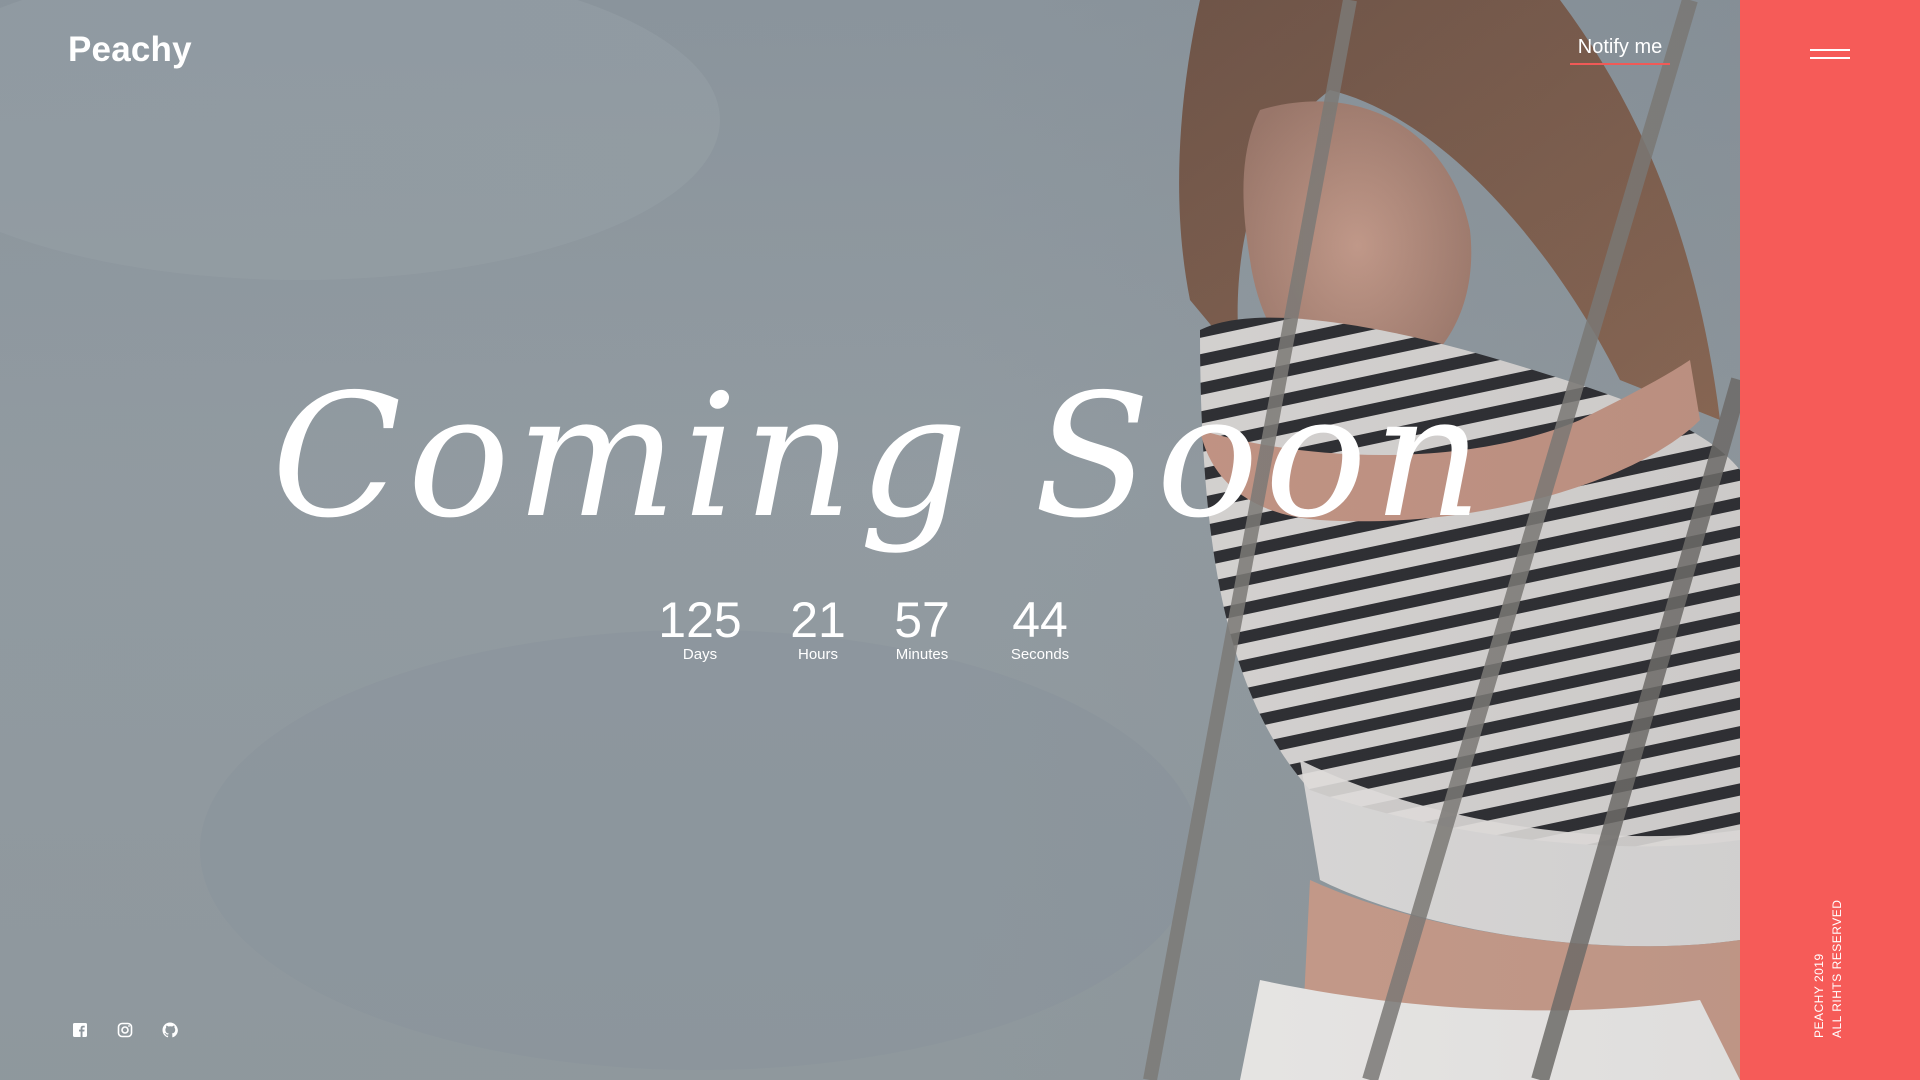  Describe the element at coordinates (130, 50) in the screenshot. I see `brand-logo: Peachy` at that location.